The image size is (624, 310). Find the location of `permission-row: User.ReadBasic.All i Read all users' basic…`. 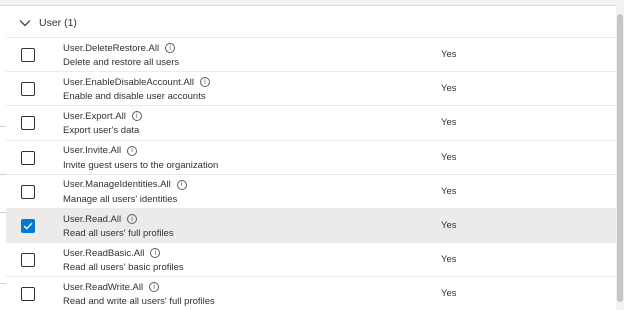

permission-row: User.ReadBasic.All i Read all users' basic… is located at coordinates (311, 259).